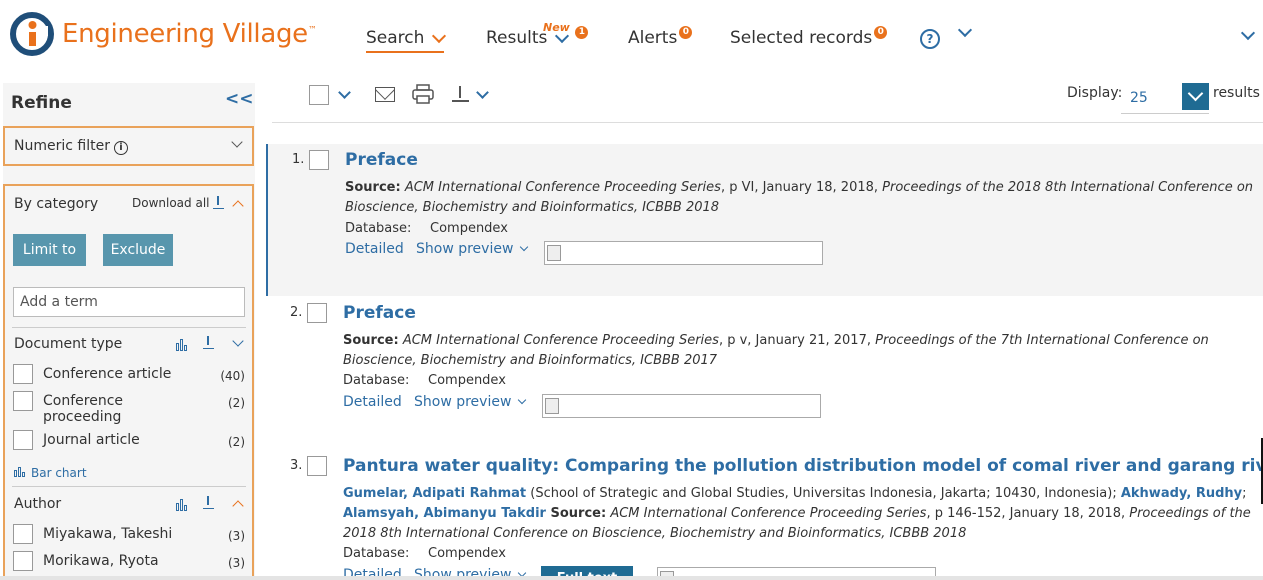 This screenshot has width=1263, height=580. Describe the element at coordinates (434, 493) in the screenshot. I see `author-link: Gumelar, Adipati Rahmat` at that location.